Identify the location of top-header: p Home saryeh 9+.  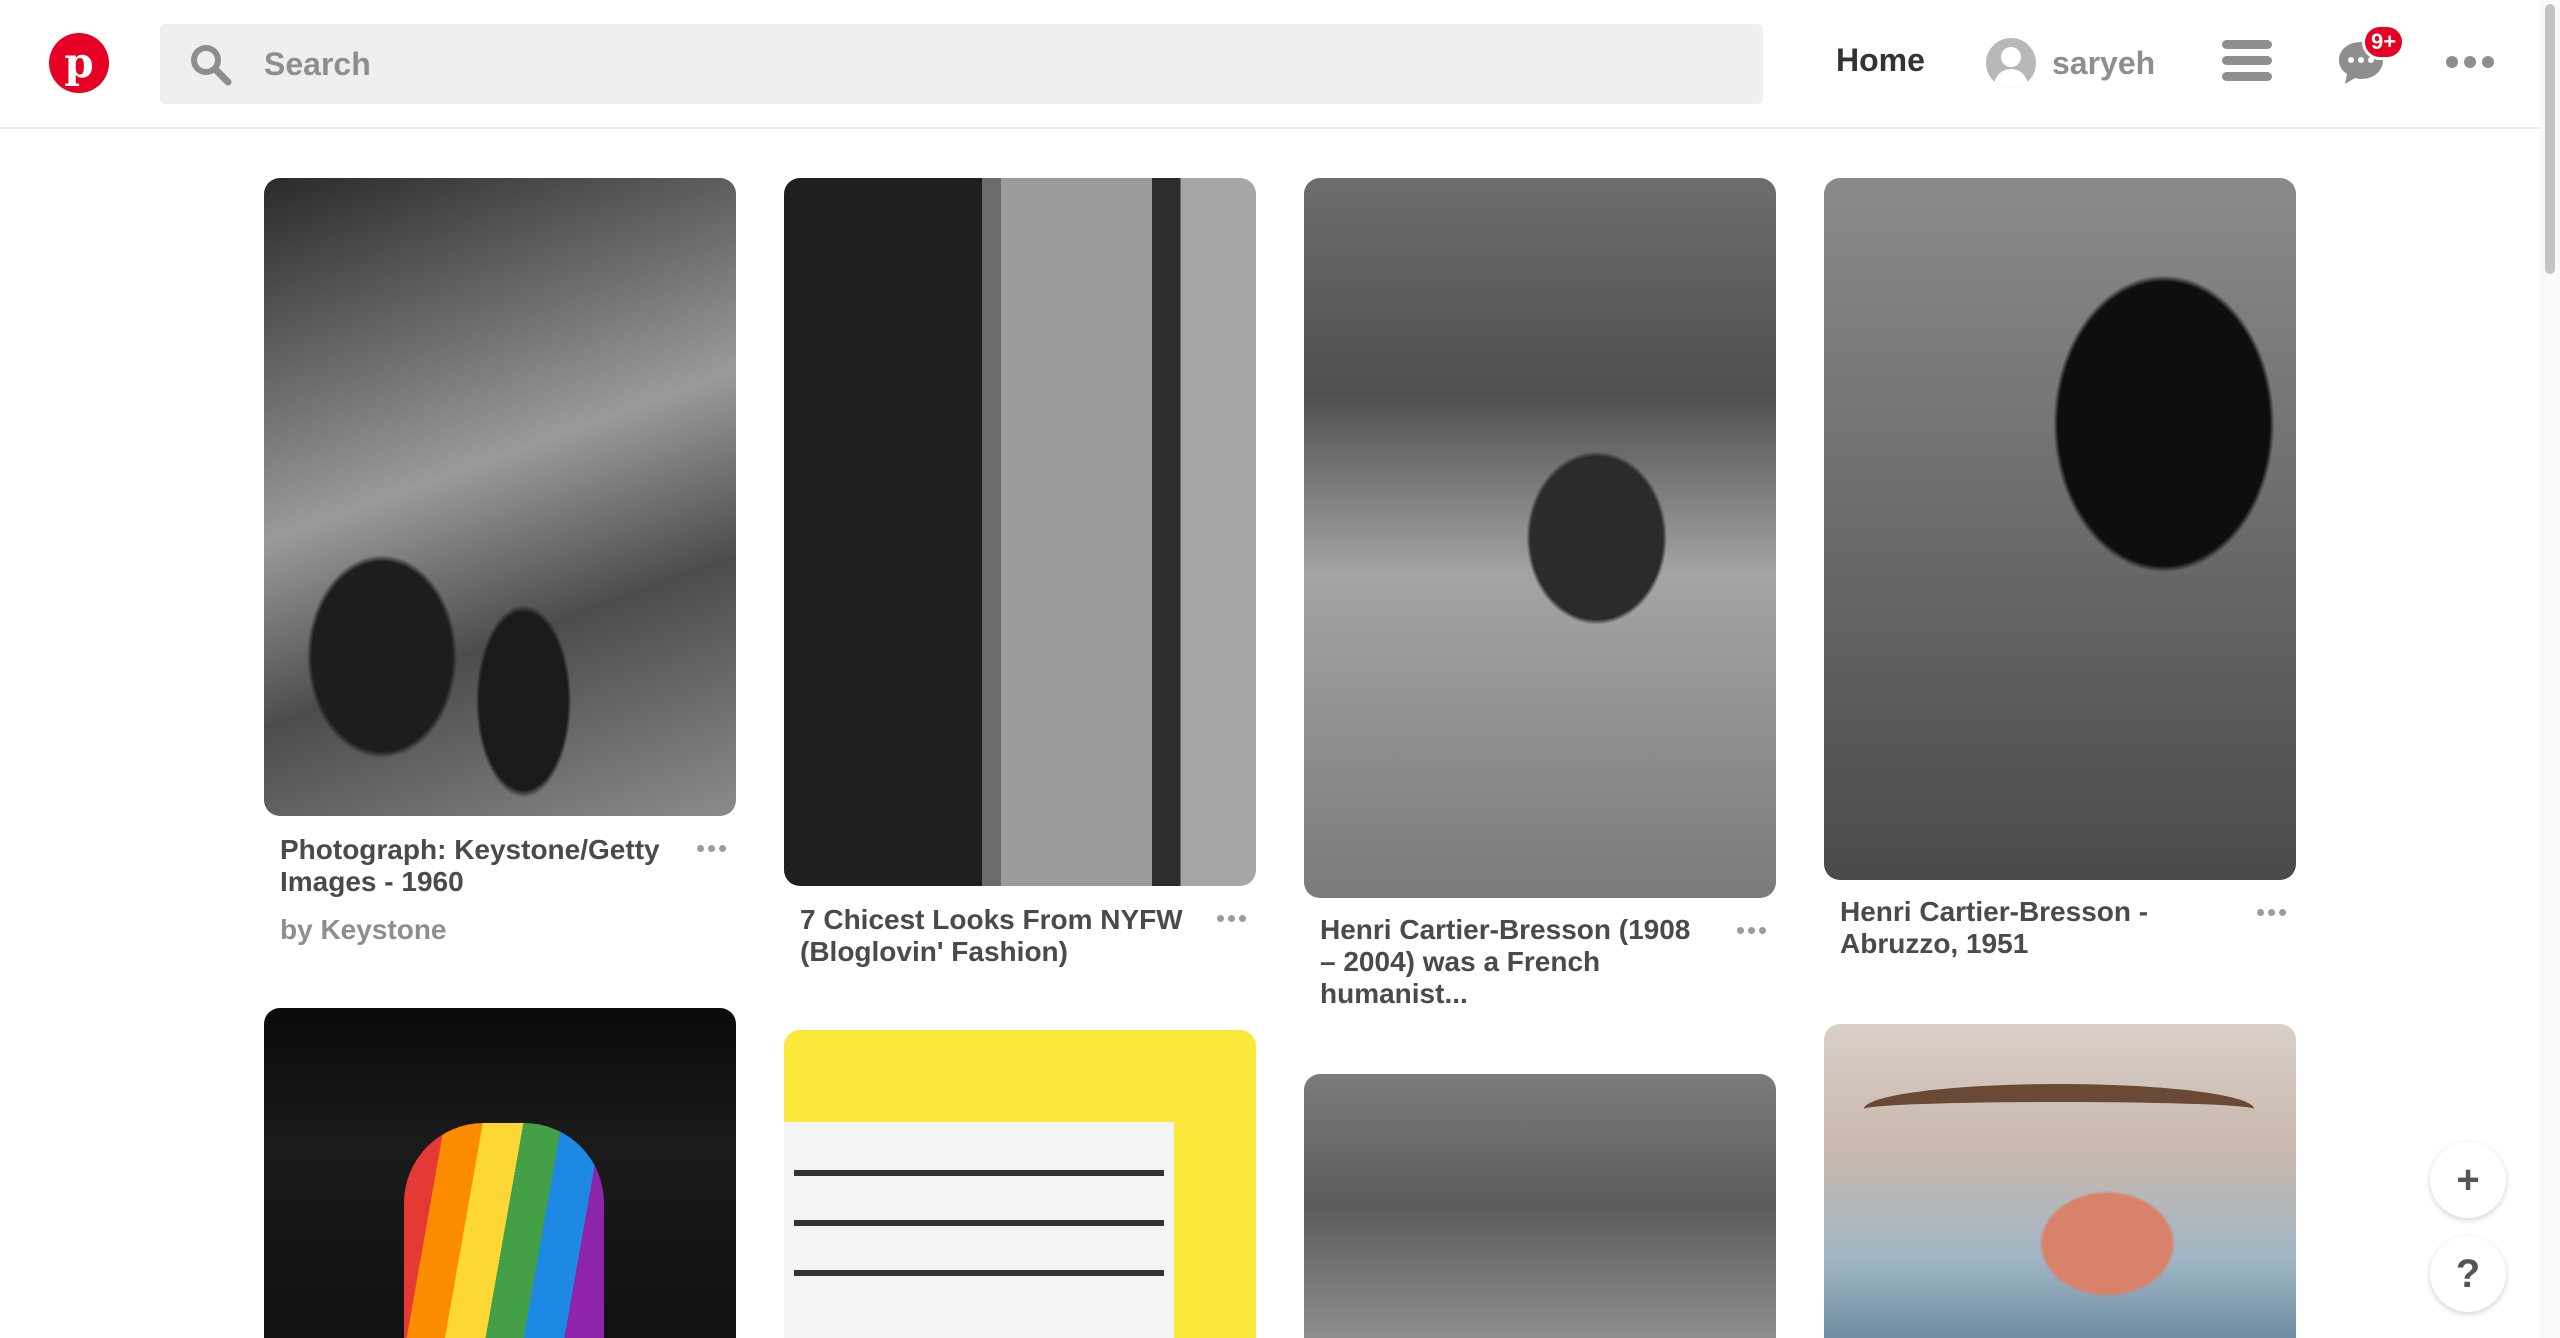
(1280, 64).